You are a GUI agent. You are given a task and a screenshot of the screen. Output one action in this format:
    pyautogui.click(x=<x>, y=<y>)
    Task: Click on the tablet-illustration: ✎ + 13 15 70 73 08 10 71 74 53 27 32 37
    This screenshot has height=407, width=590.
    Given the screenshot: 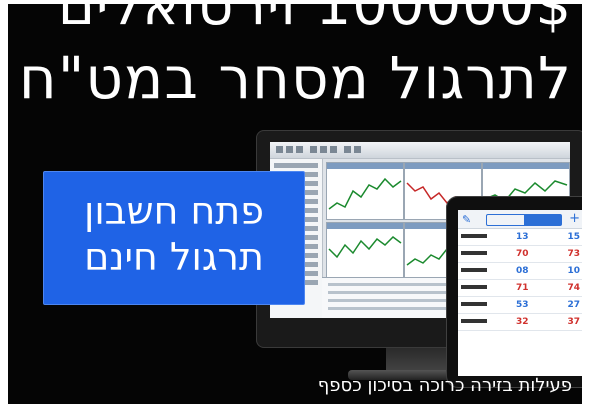 What is the action you would take?
    pyautogui.click(x=514, y=292)
    